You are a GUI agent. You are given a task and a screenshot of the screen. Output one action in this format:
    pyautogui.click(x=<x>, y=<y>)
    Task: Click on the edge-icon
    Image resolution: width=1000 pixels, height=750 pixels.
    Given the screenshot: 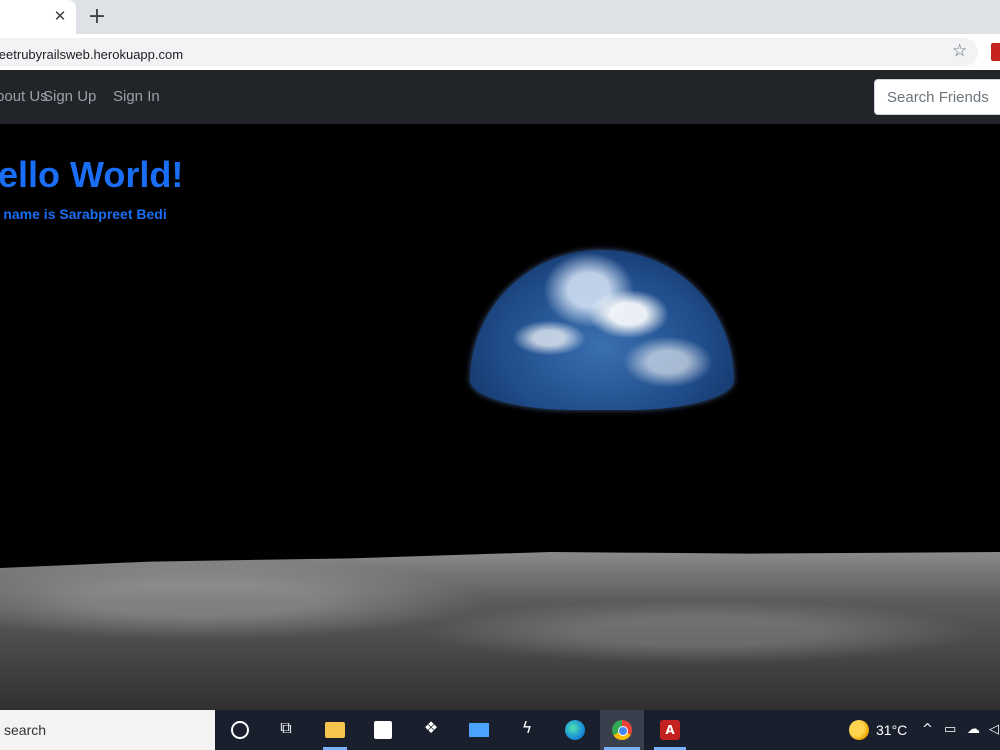 What is the action you would take?
    pyautogui.click(x=575, y=730)
    